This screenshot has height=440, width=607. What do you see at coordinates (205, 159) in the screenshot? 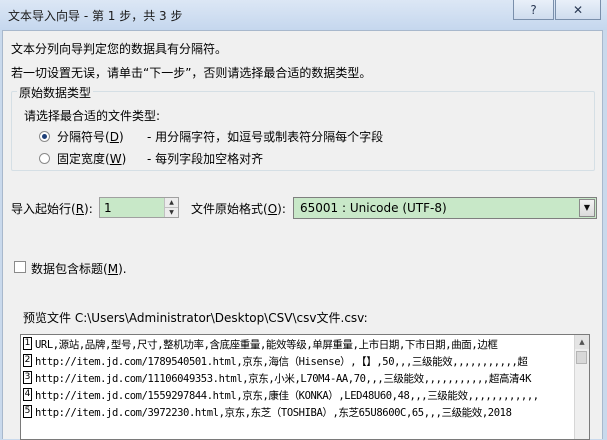
I see `fixed-width-description: - 每列字段加空格对齐` at bounding box center [205, 159].